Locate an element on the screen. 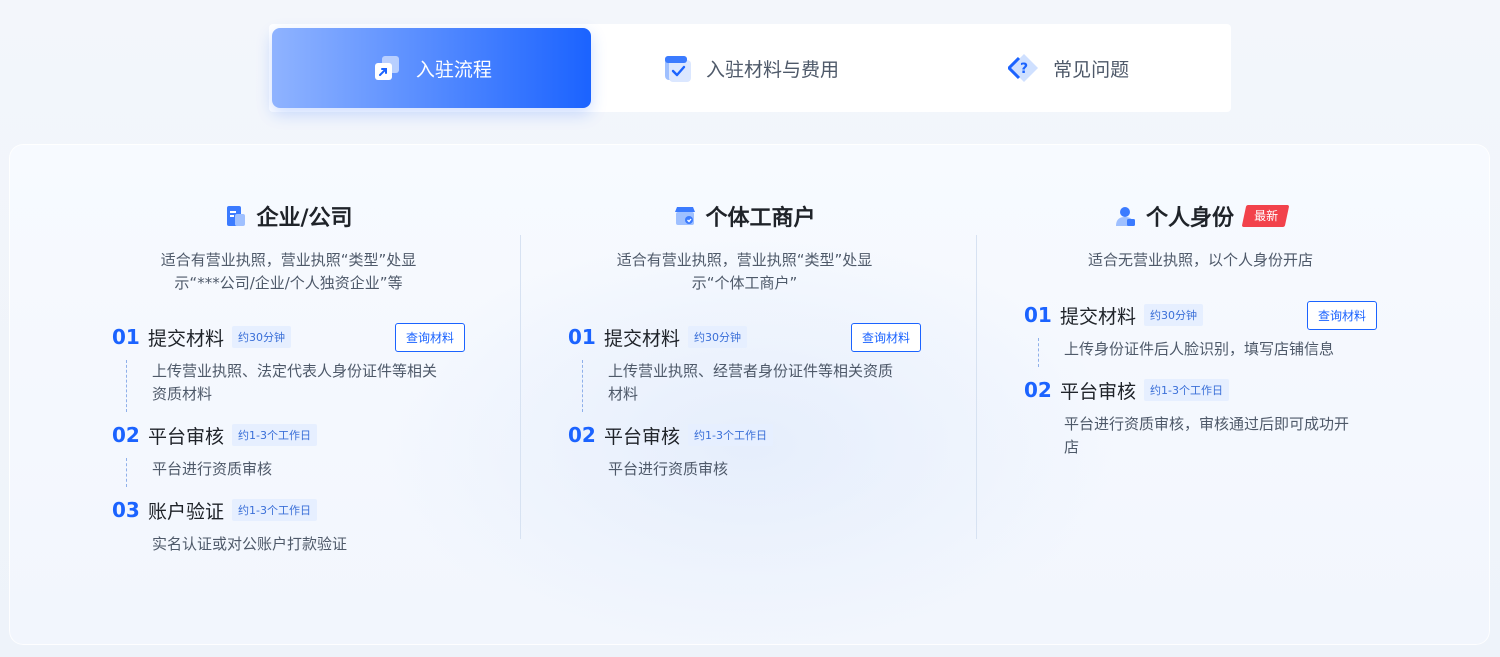 Image resolution: width=1500 pixels, height=657 pixels. shop-icon is located at coordinates (685, 216).